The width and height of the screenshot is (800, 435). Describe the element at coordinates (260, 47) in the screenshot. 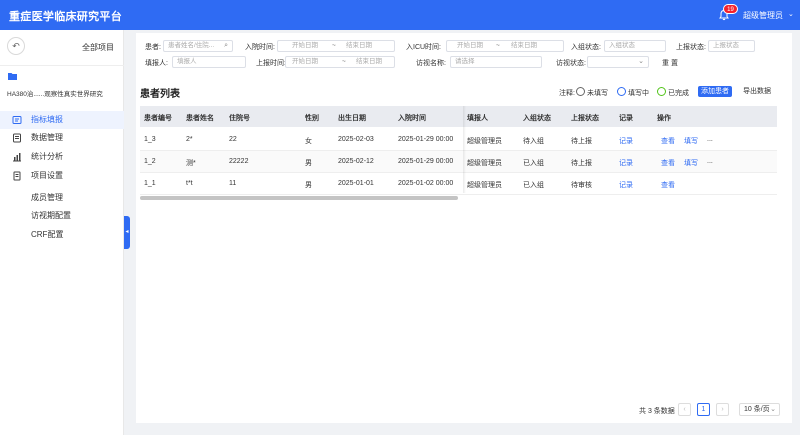

I see `admit-time-label: 入院时间:` at that location.